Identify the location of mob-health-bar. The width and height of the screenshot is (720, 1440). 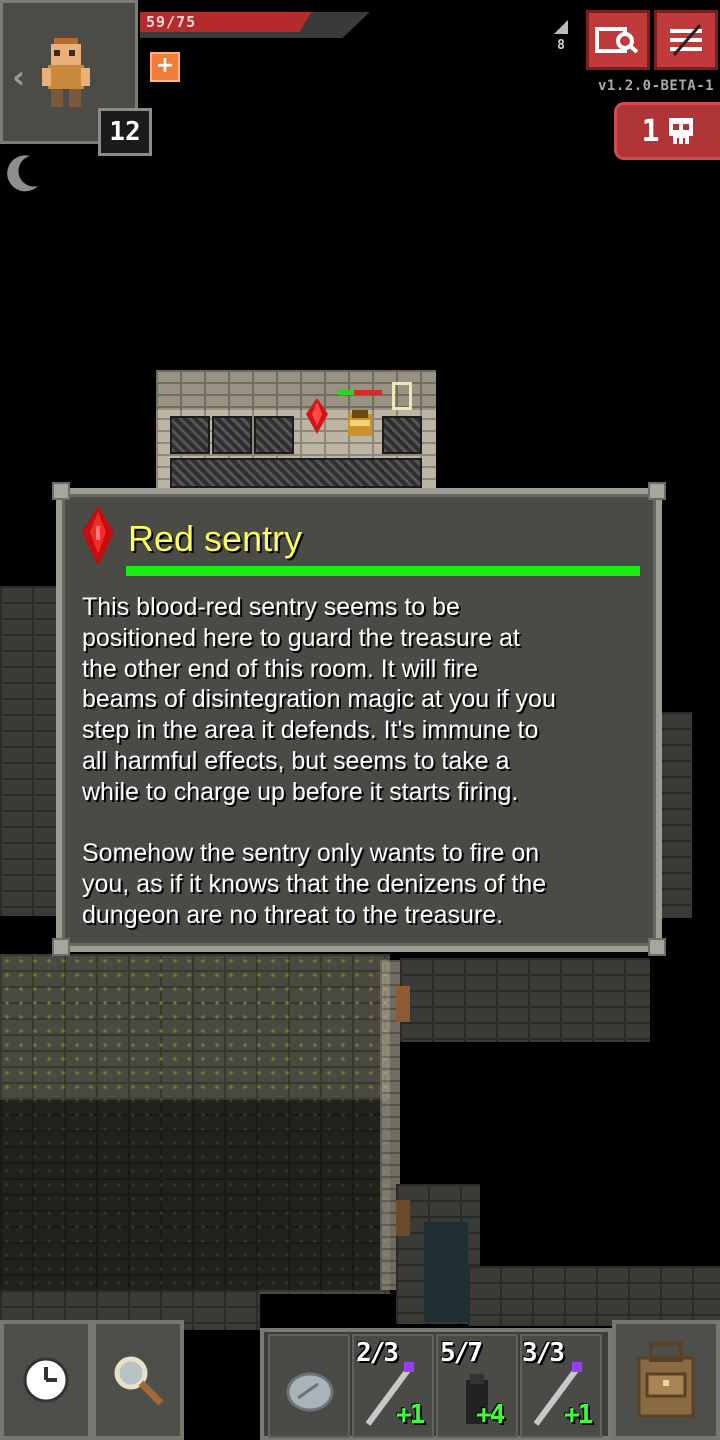
(383, 571).